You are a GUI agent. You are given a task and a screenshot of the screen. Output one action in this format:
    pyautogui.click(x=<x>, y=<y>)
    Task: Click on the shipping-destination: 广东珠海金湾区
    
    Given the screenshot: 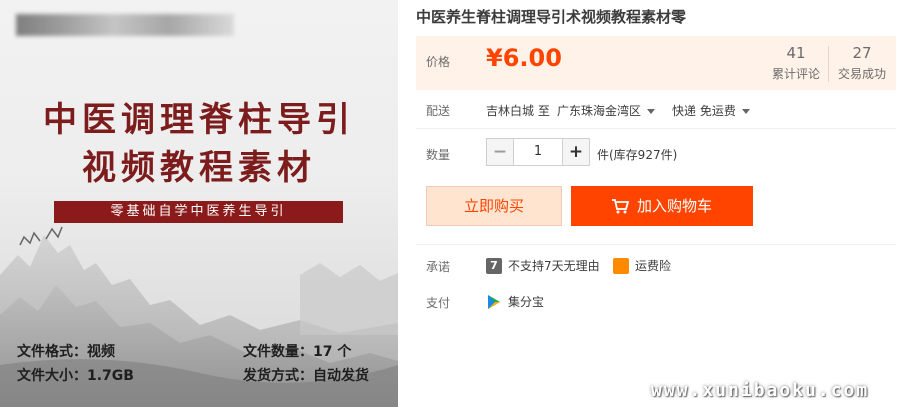 What is the action you would take?
    pyautogui.click(x=599, y=111)
    